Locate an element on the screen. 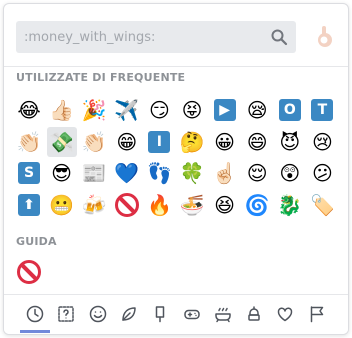  s-letter-tile: S is located at coordinates (29, 173).